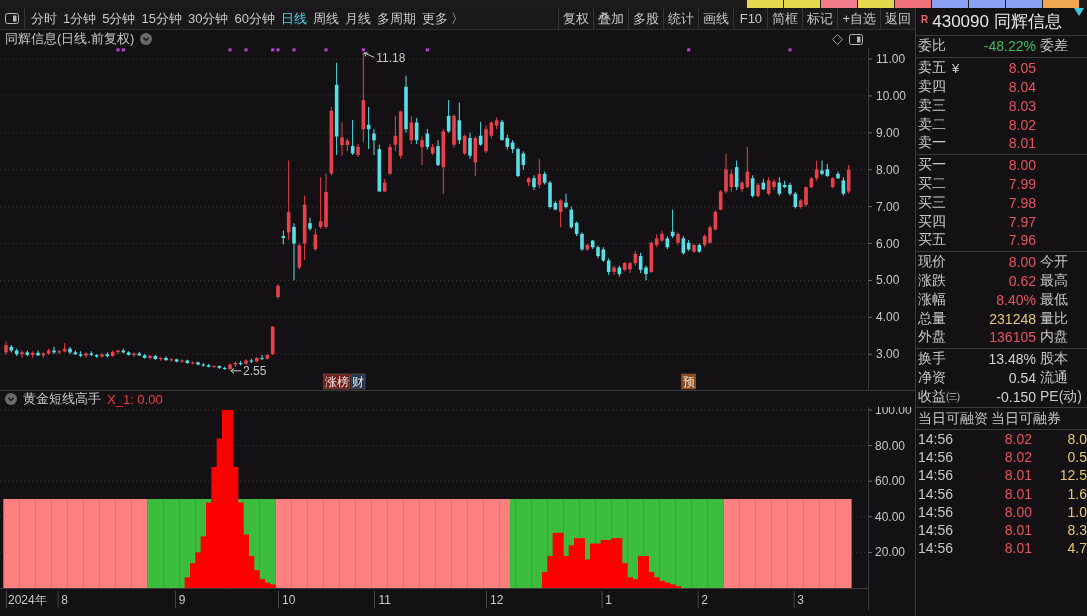 The image size is (1087, 616). Describe the element at coordinates (890, 552) in the screenshot. I see `indicator-axis-label: 20.00` at that location.